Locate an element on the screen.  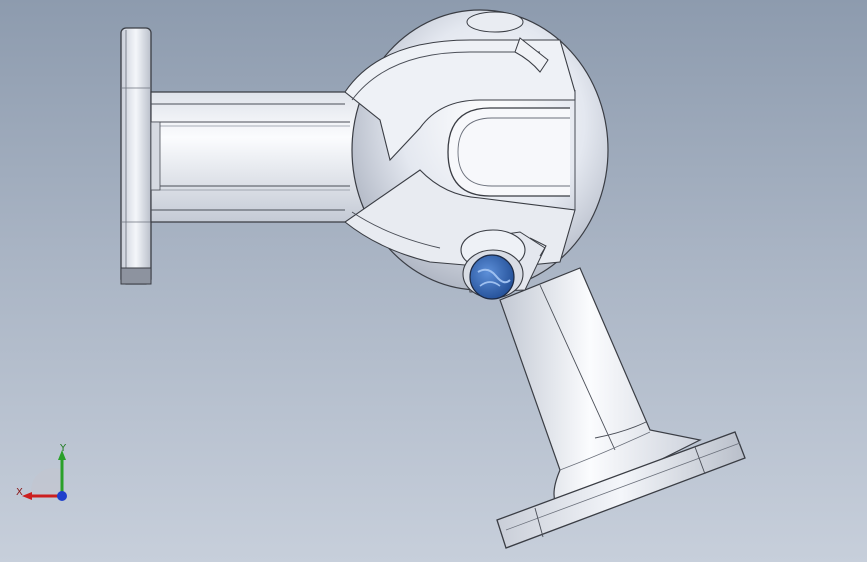
horizontal-pipe is located at coordinates (265, 157).